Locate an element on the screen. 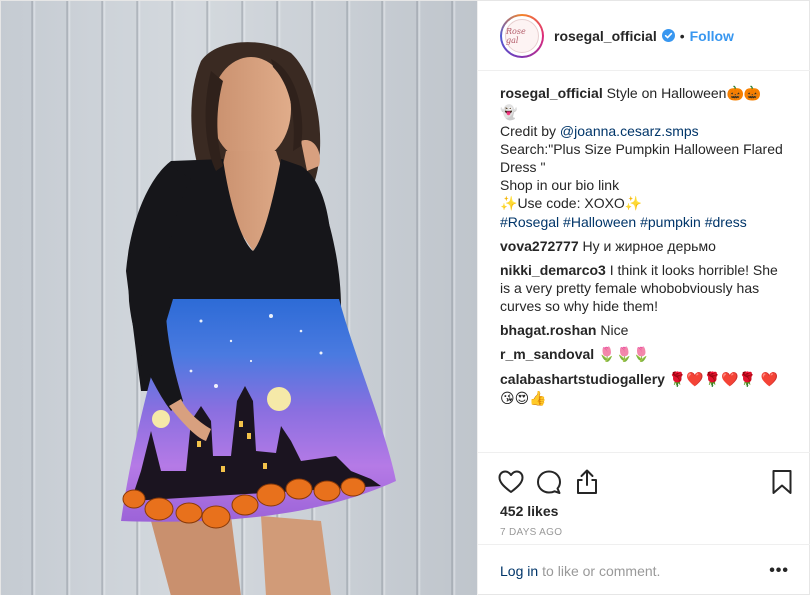 This screenshot has height=595, width=810. comment-bubble-icon is located at coordinates (549, 482).